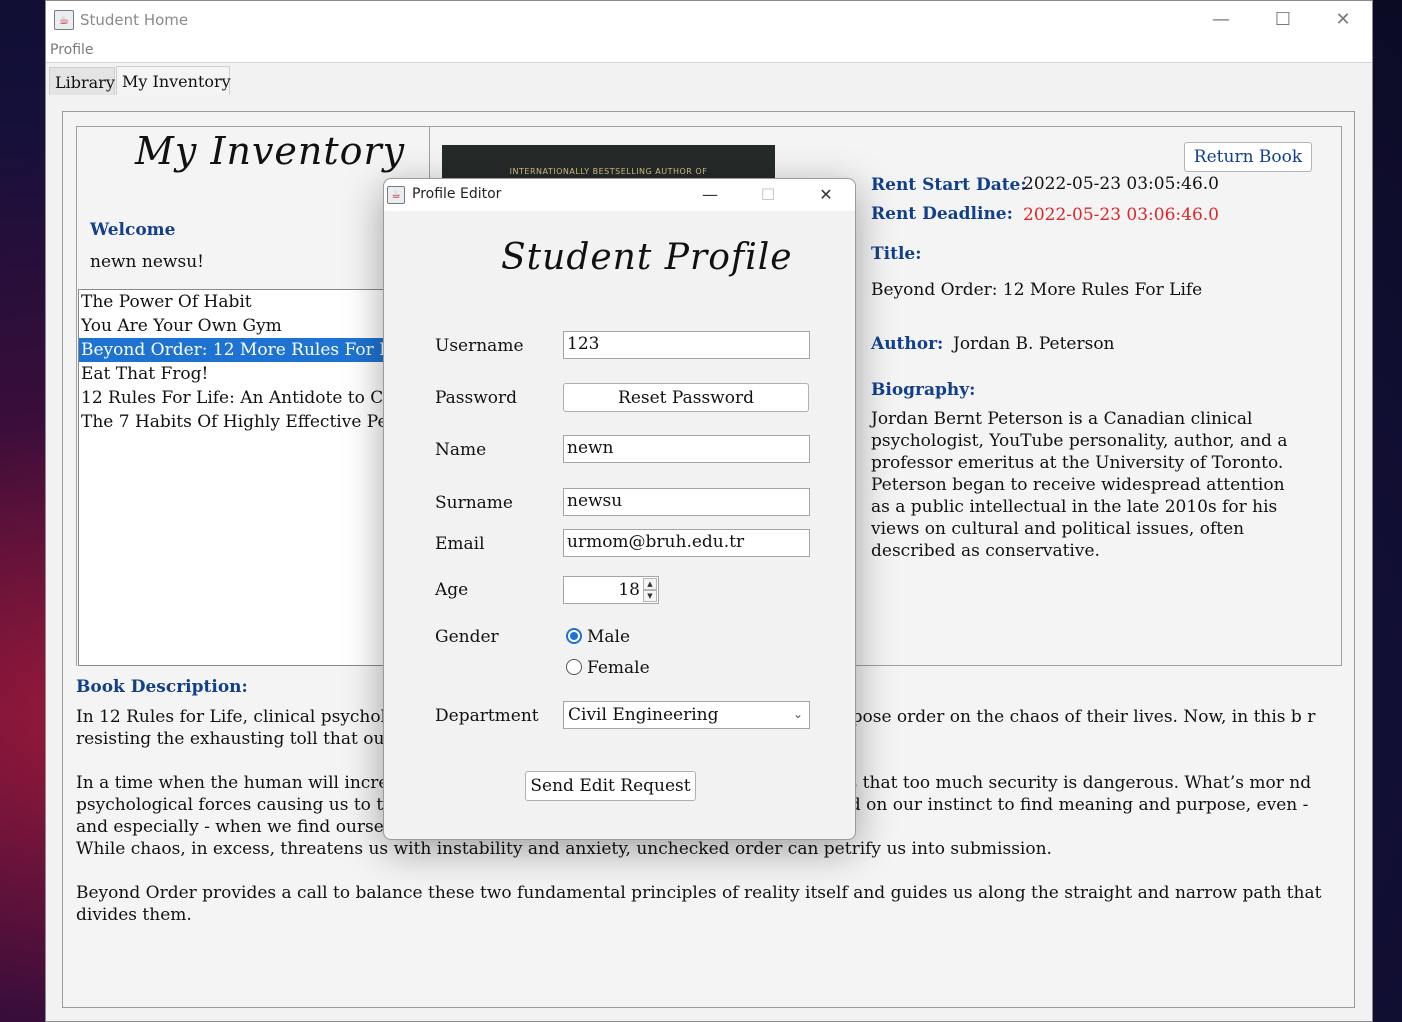 This screenshot has width=1402, height=1022. Describe the element at coordinates (907, 344) in the screenshot. I see `author-label: Author:` at that location.